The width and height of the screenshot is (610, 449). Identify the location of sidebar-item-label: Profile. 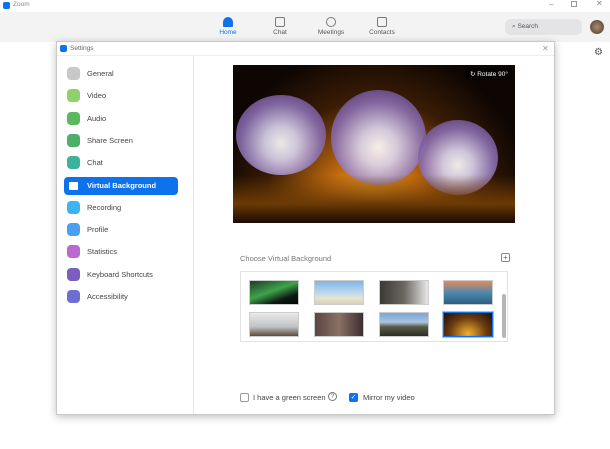
(98, 230).